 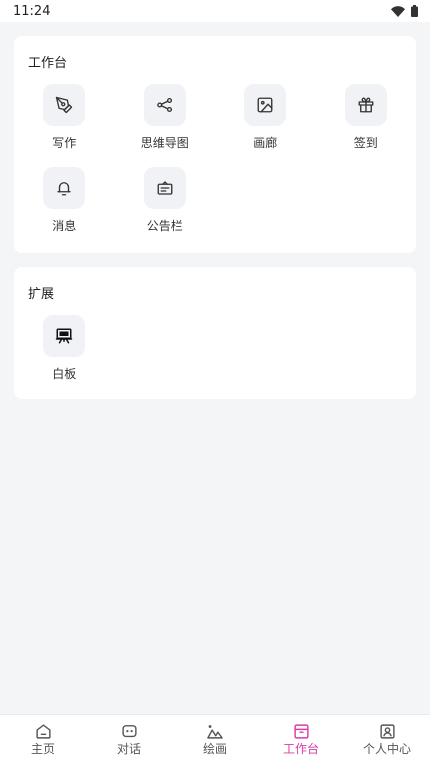 What do you see at coordinates (41, 294) in the screenshot?
I see `extension-title: 扩展` at bounding box center [41, 294].